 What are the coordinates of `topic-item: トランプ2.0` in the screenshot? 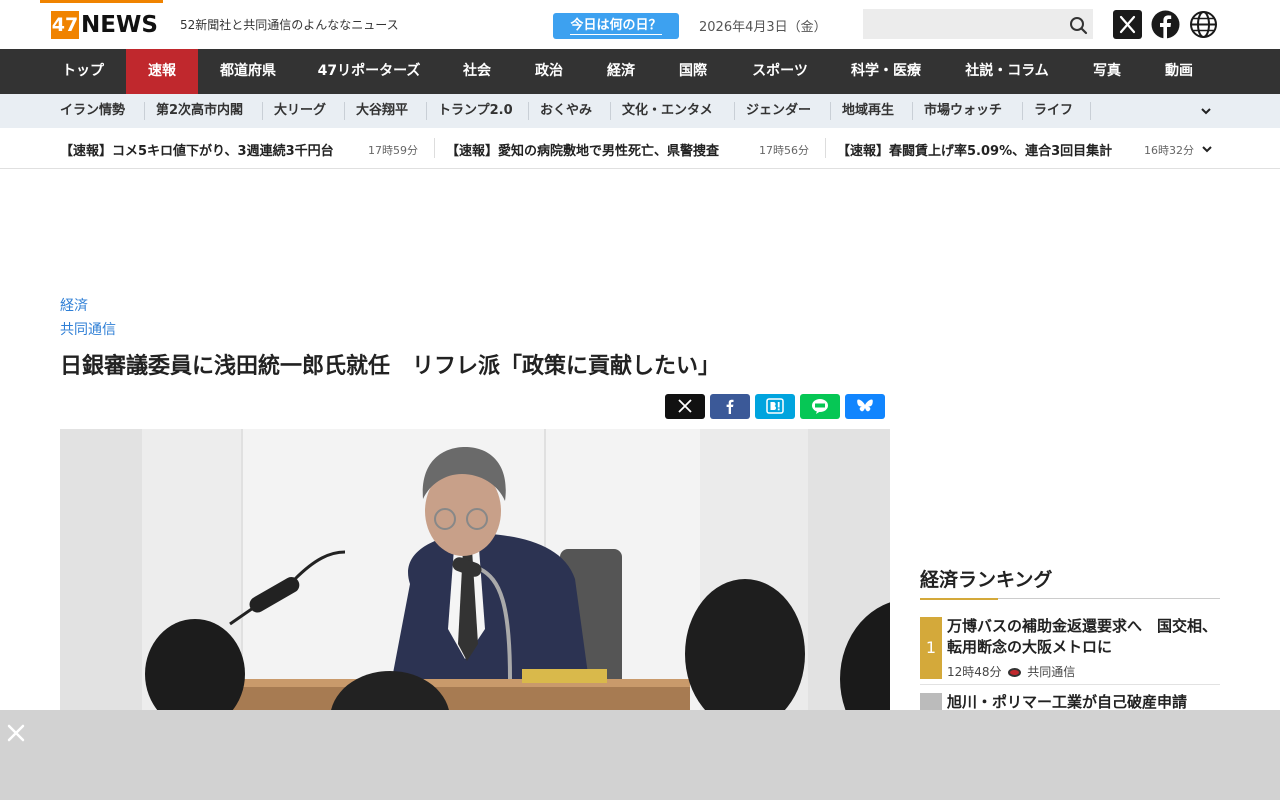 It's located at (475, 111).